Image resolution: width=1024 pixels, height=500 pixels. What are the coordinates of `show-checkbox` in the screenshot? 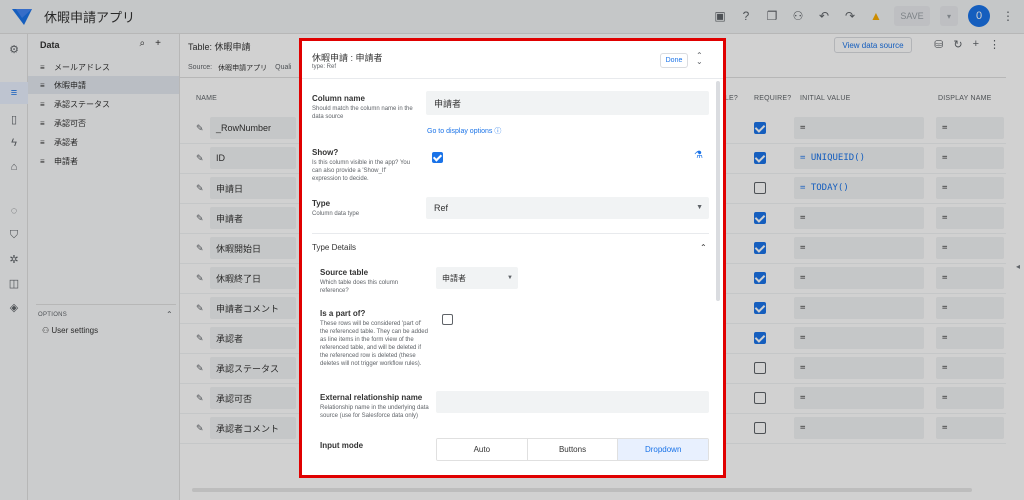 It's located at (437, 157).